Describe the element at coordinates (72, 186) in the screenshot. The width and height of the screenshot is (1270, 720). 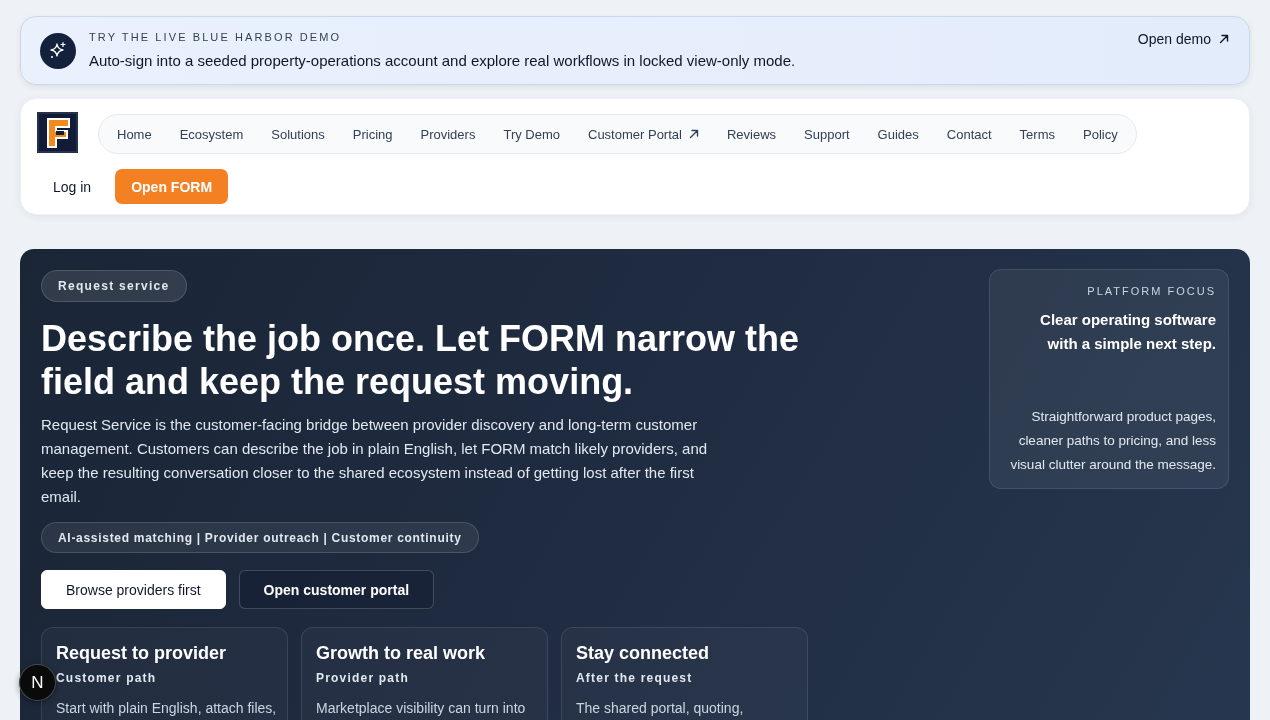
I see `login-button: Log in` at that location.